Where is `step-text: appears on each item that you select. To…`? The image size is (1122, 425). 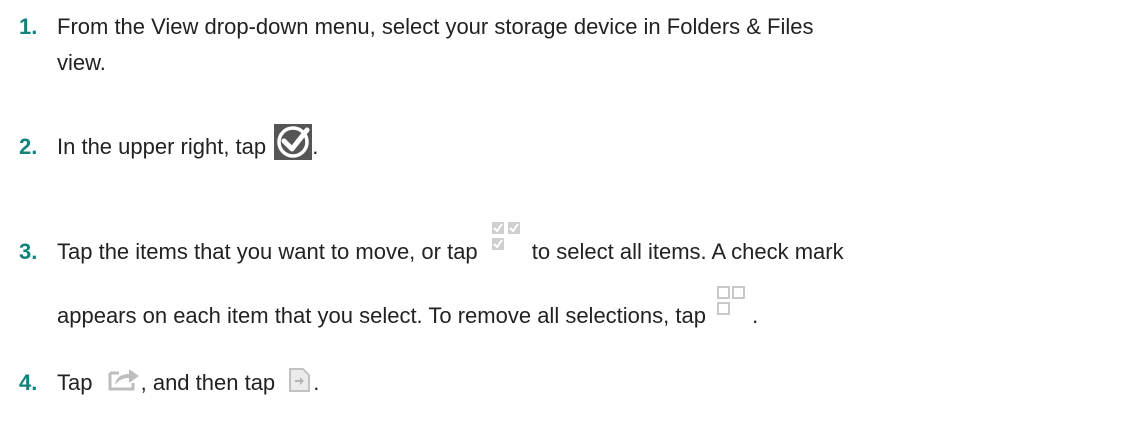
step-text: appears on each item that you select. To… is located at coordinates (381, 315).